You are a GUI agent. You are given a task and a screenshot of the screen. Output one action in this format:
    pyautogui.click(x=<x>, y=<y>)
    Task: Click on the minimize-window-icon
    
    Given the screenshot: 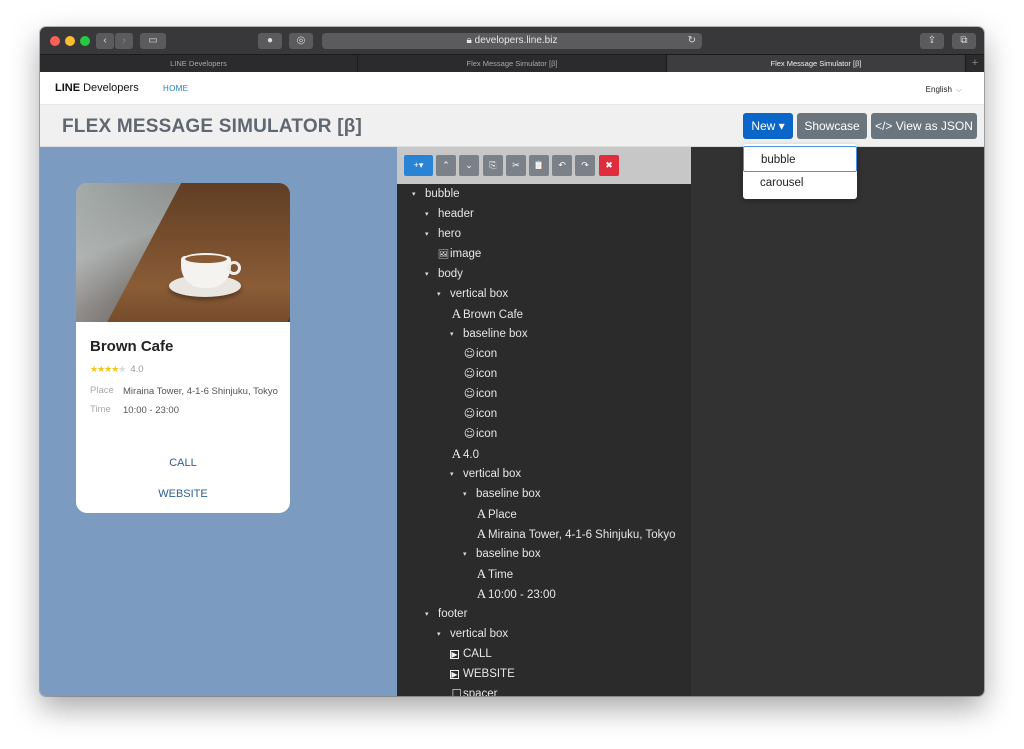 What is the action you would take?
    pyautogui.click(x=70, y=41)
    